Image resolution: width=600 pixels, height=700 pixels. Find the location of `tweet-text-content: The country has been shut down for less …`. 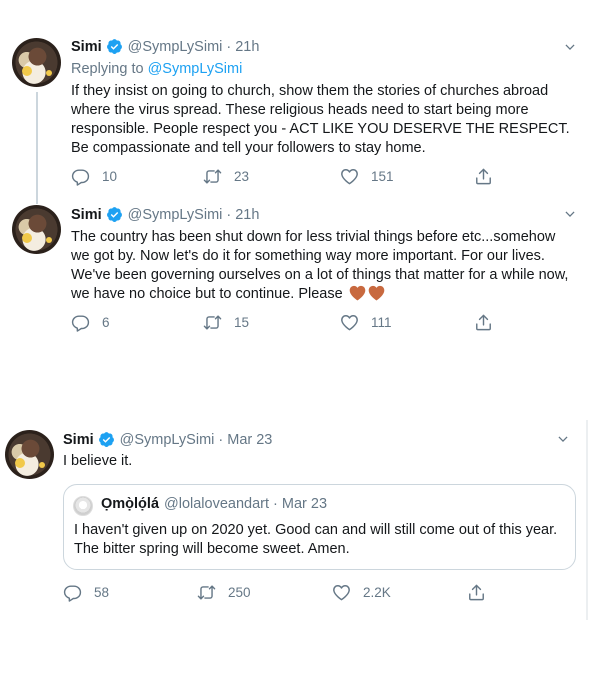

tweet-text-content: The country has been shut down for less … is located at coordinates (320, 265).